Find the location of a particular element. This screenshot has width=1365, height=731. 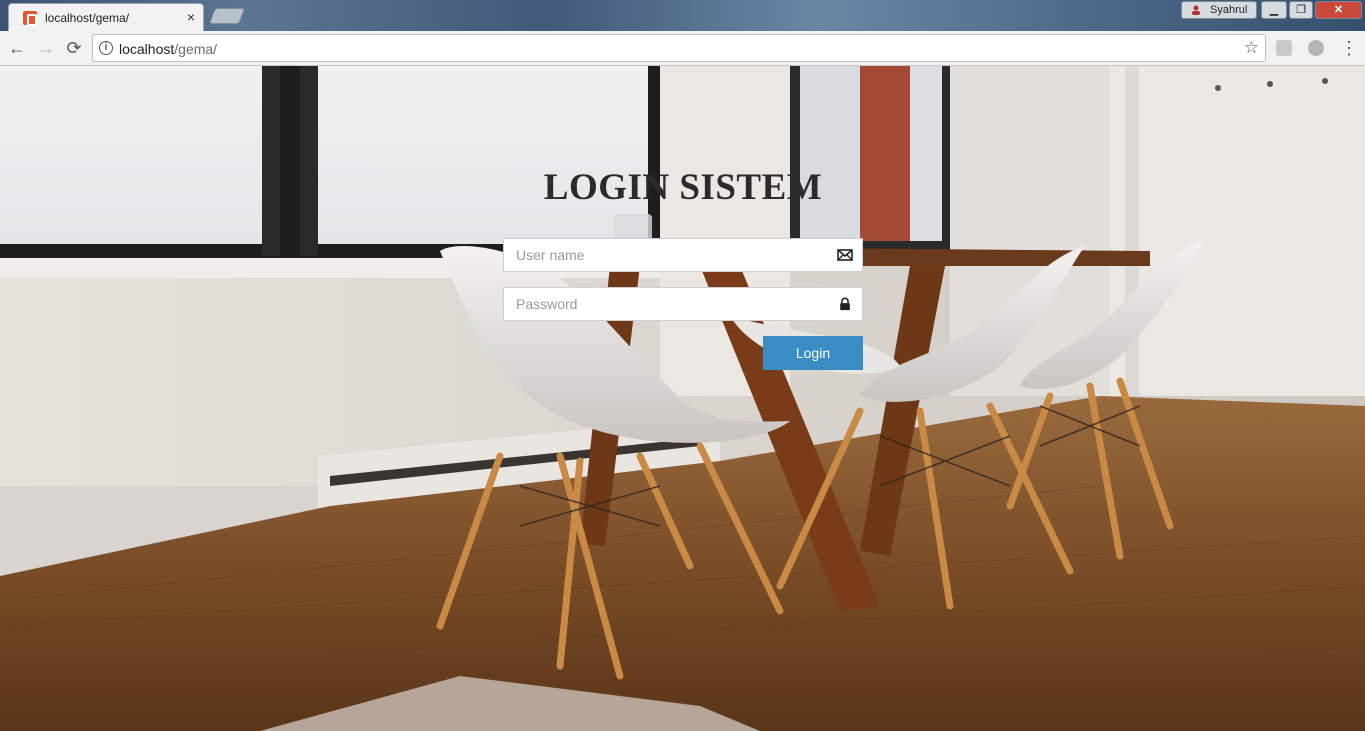

extension-icon is located at coordinates (1284, 48).